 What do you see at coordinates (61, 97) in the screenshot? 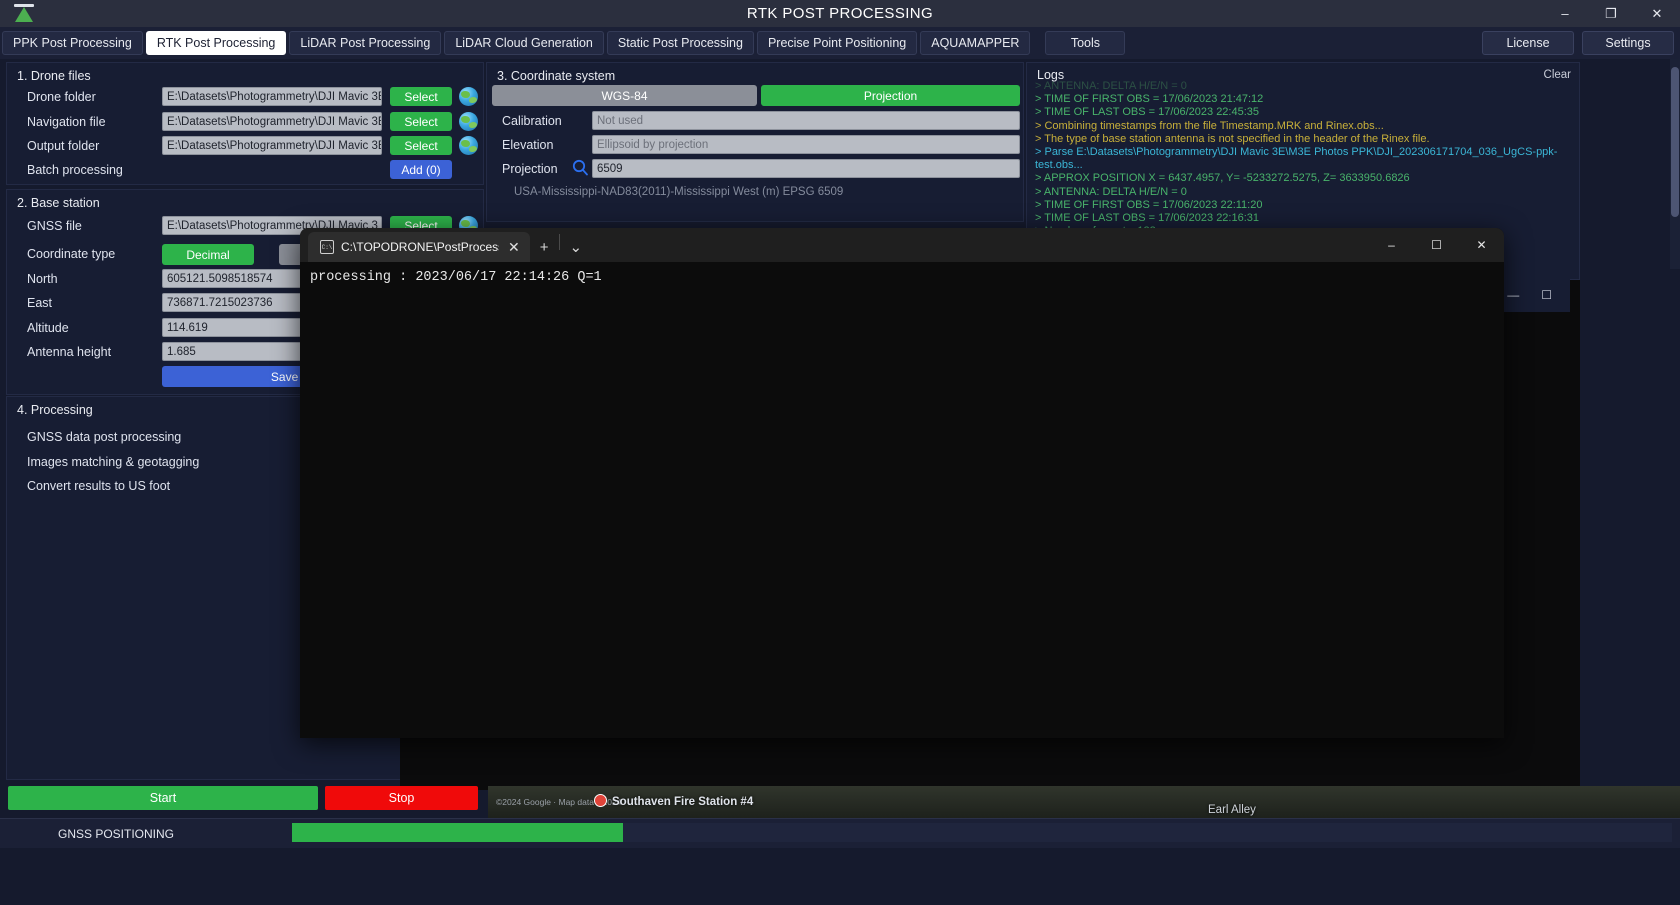
I see `drone-folder-label: Drone folder` at bounding box center [61, 97].